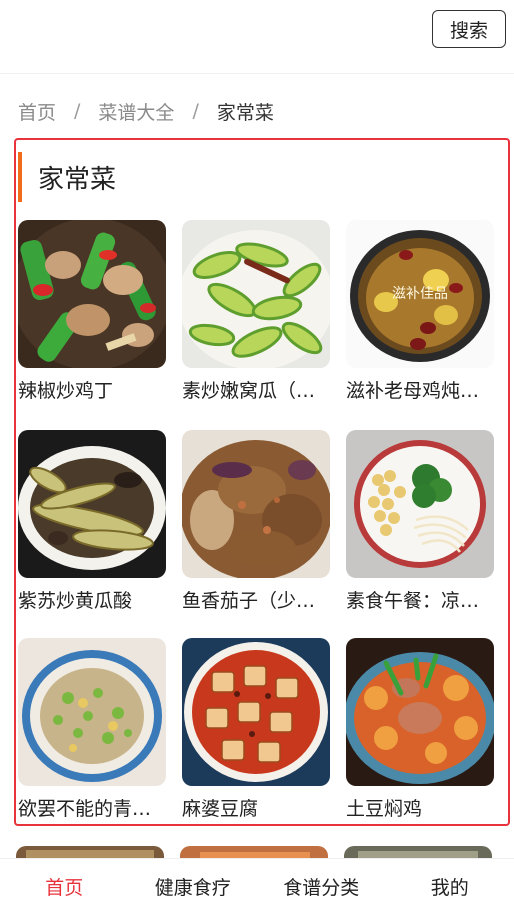 This screenshot has height=914, width=514. Describe the element at coordinates (64, 886) in the screenshot. I see `nav-home: 首页` at that location.